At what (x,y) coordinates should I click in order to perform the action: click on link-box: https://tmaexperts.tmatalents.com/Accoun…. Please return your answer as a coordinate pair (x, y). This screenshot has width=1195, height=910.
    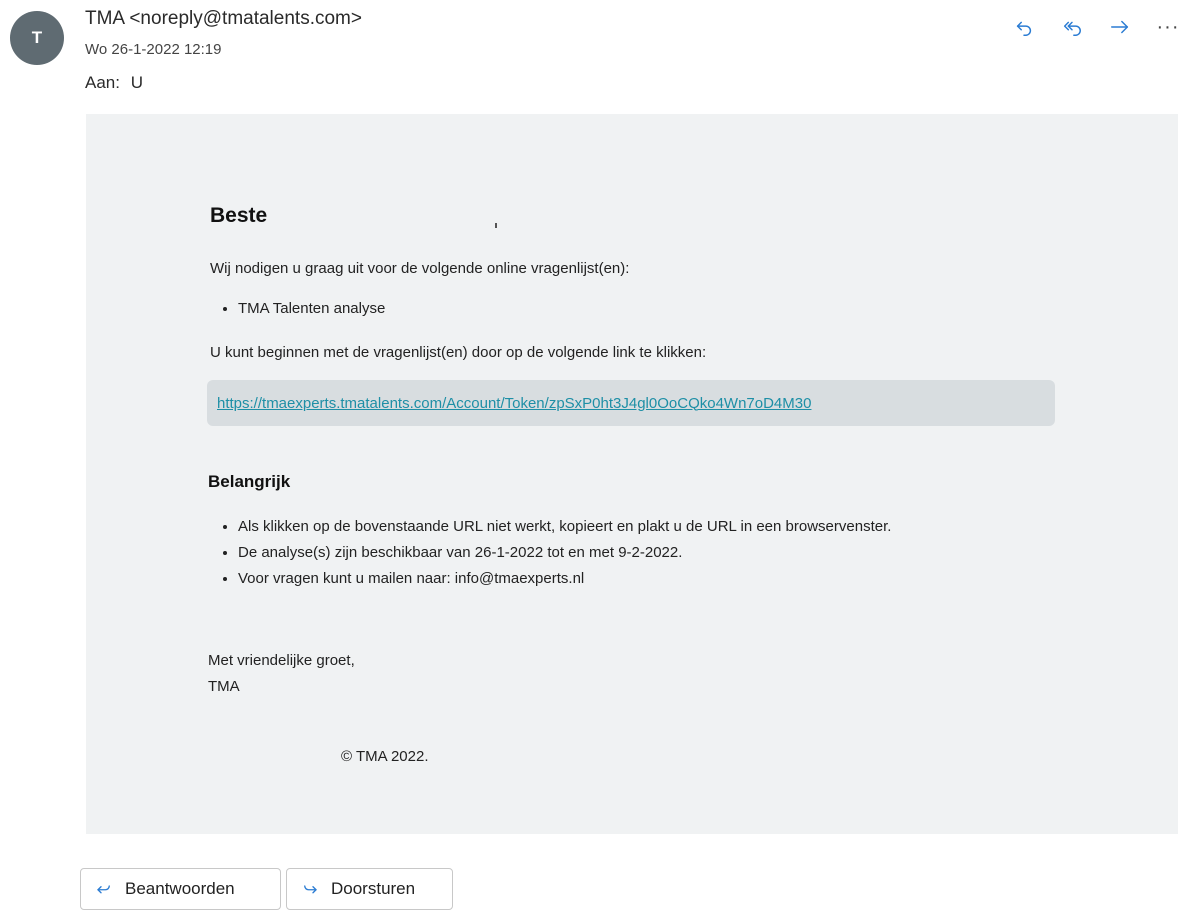
    Looking at the image, I should click on (631, 403).